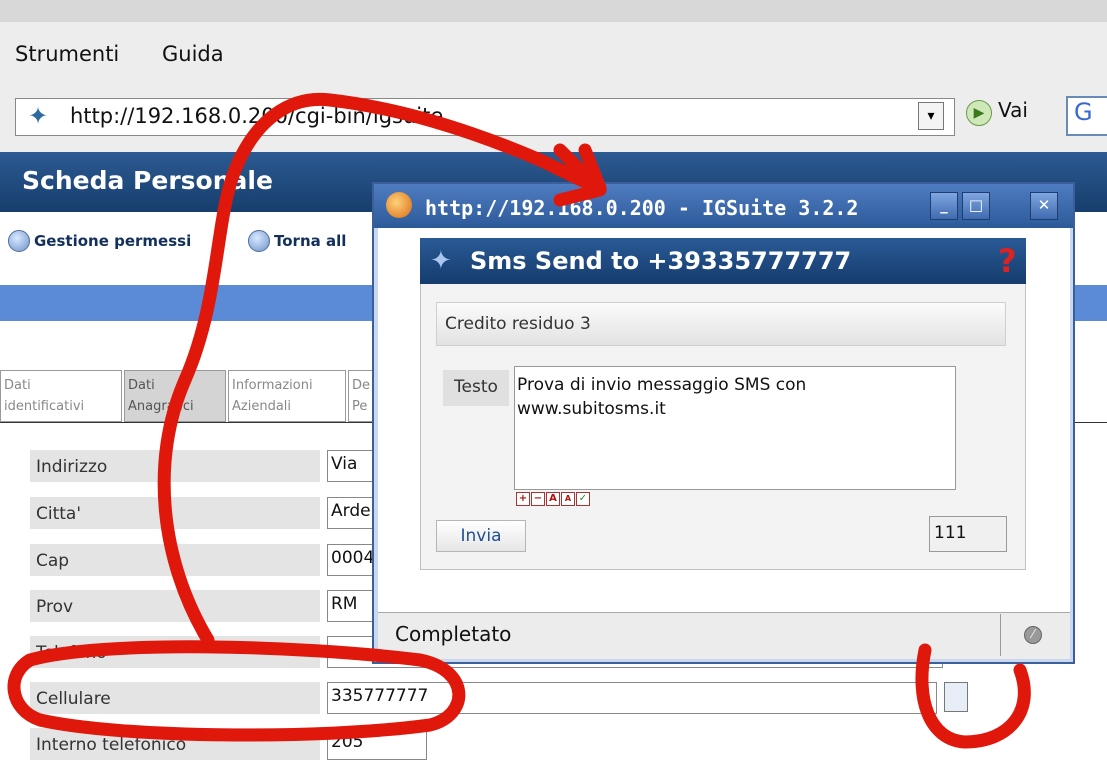 The image size is (1107, 762). I want to click on plus-icon: +, so click(523, 499).